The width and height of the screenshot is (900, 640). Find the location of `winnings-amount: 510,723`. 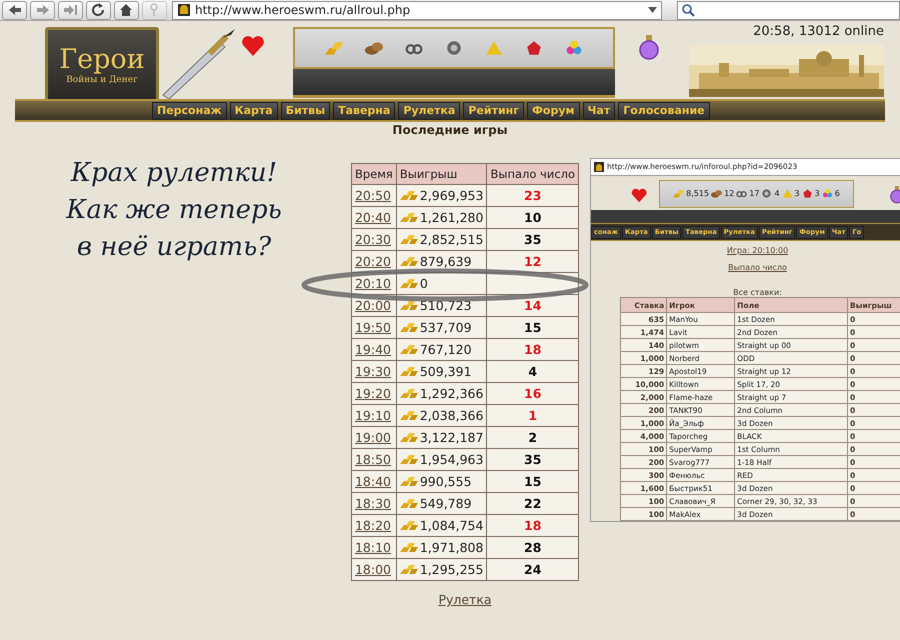

winnings-amount: 510,723 is located at coordinates (446, 305).